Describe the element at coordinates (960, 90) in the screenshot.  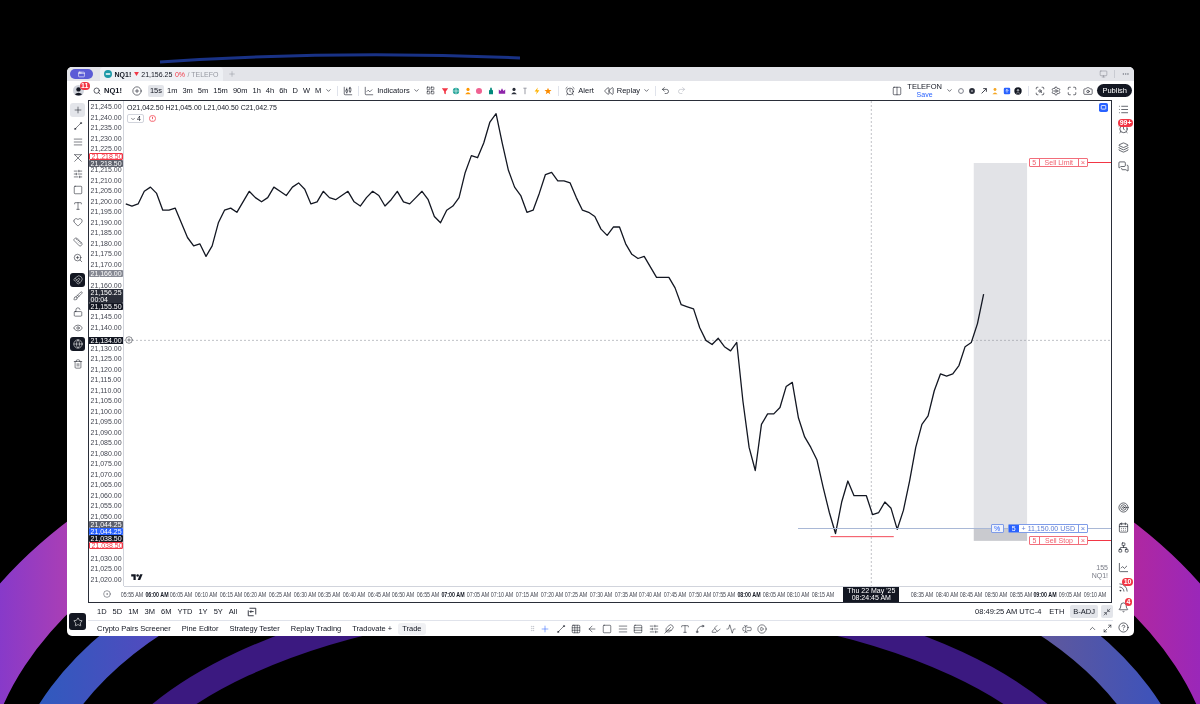
I see `ring-icon` at that location.